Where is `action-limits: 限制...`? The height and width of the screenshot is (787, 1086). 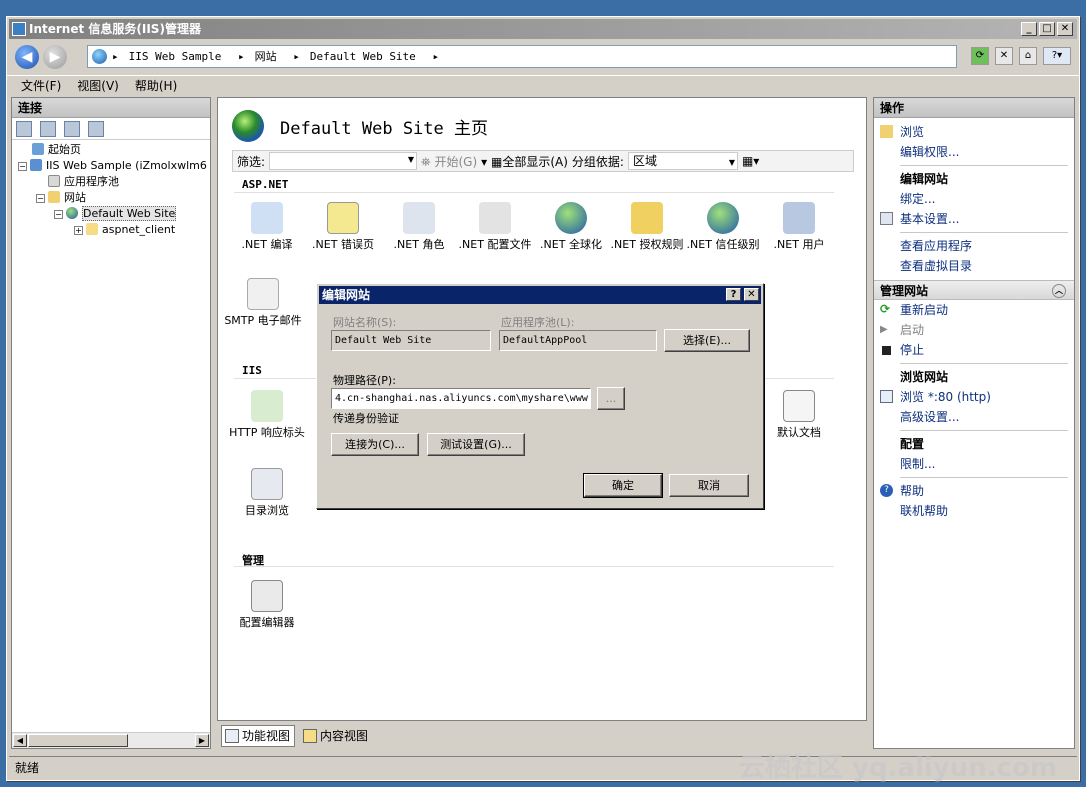 action-limits: 限制... is located at coordinates (974, 464).